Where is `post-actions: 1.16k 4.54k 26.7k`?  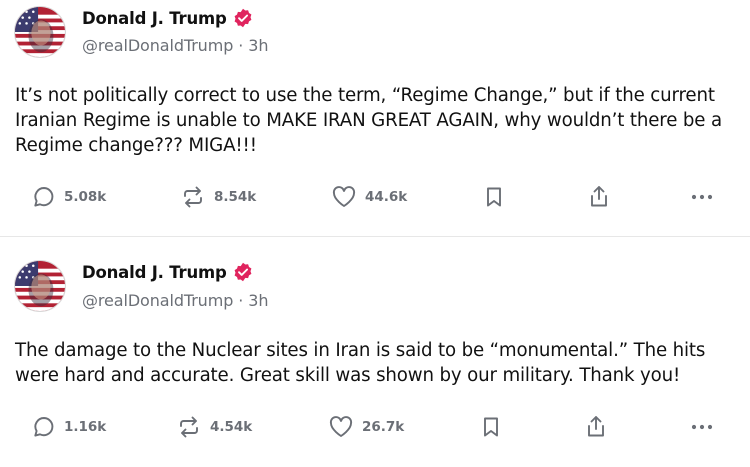
post-actions: 1.16k 4.54k 26.7k is located at coordinates (375, 427).